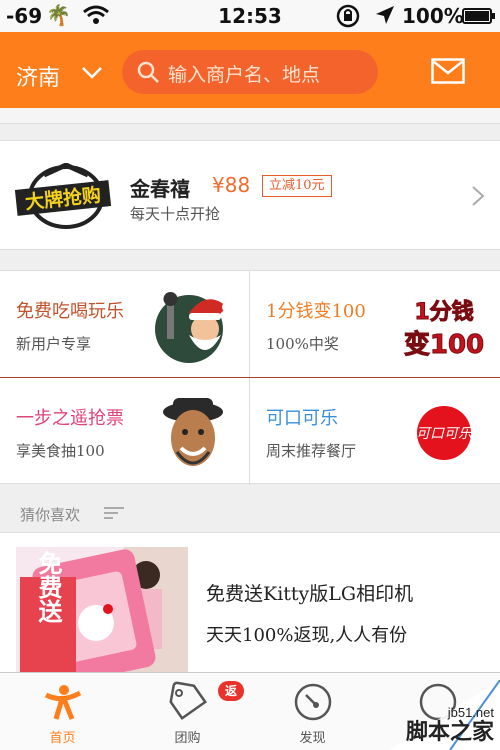 Image resolution: width=500 pixels, height=750 pixels. What do you see at coordinates (193, 327) in the screenshot?
I see `santa-icon` at bounding box center [193, 327].